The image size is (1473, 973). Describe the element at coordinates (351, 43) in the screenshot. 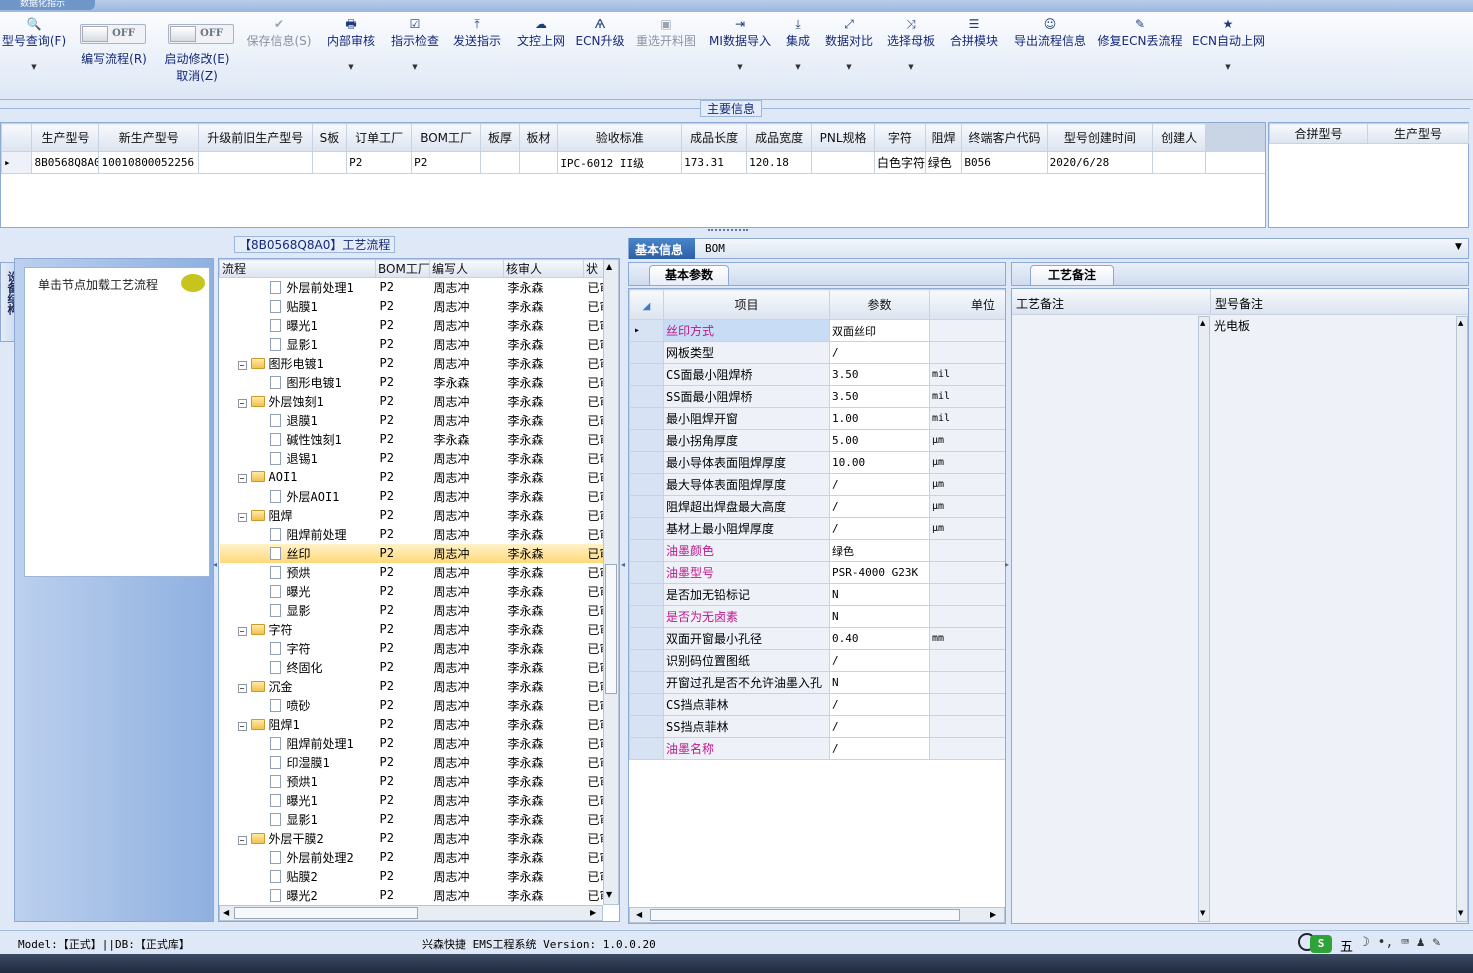

I see `internal-review-button: 🖶 内部审核 ▼` at that location.